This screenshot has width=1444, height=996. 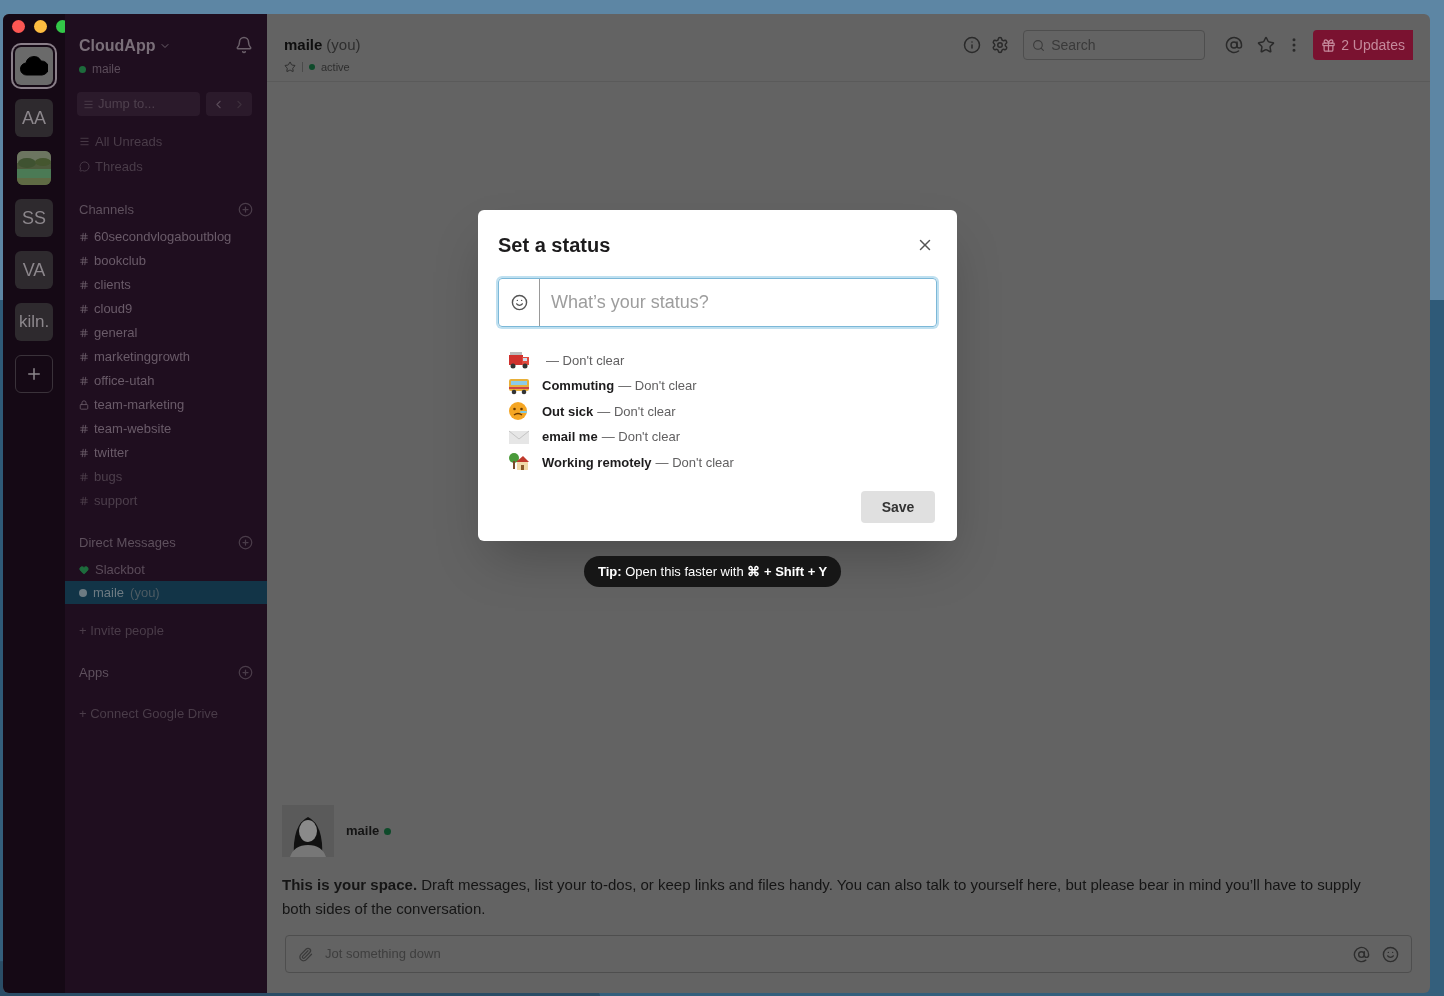 I want to click on channel-item: twitter, so click(x=166, y=453).